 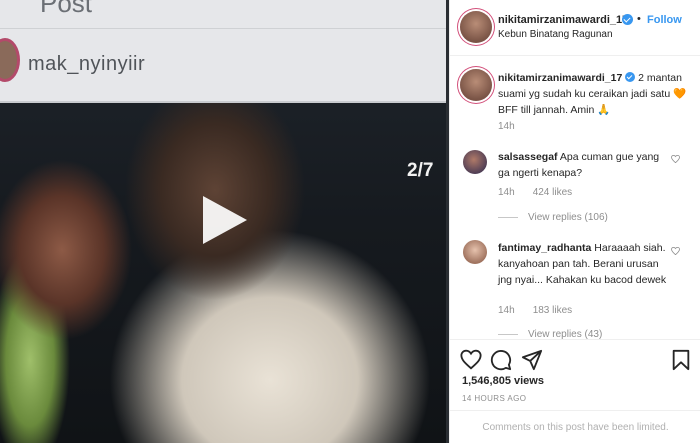 I want to click on caption-time: 14h, so click(x=506, y=126).